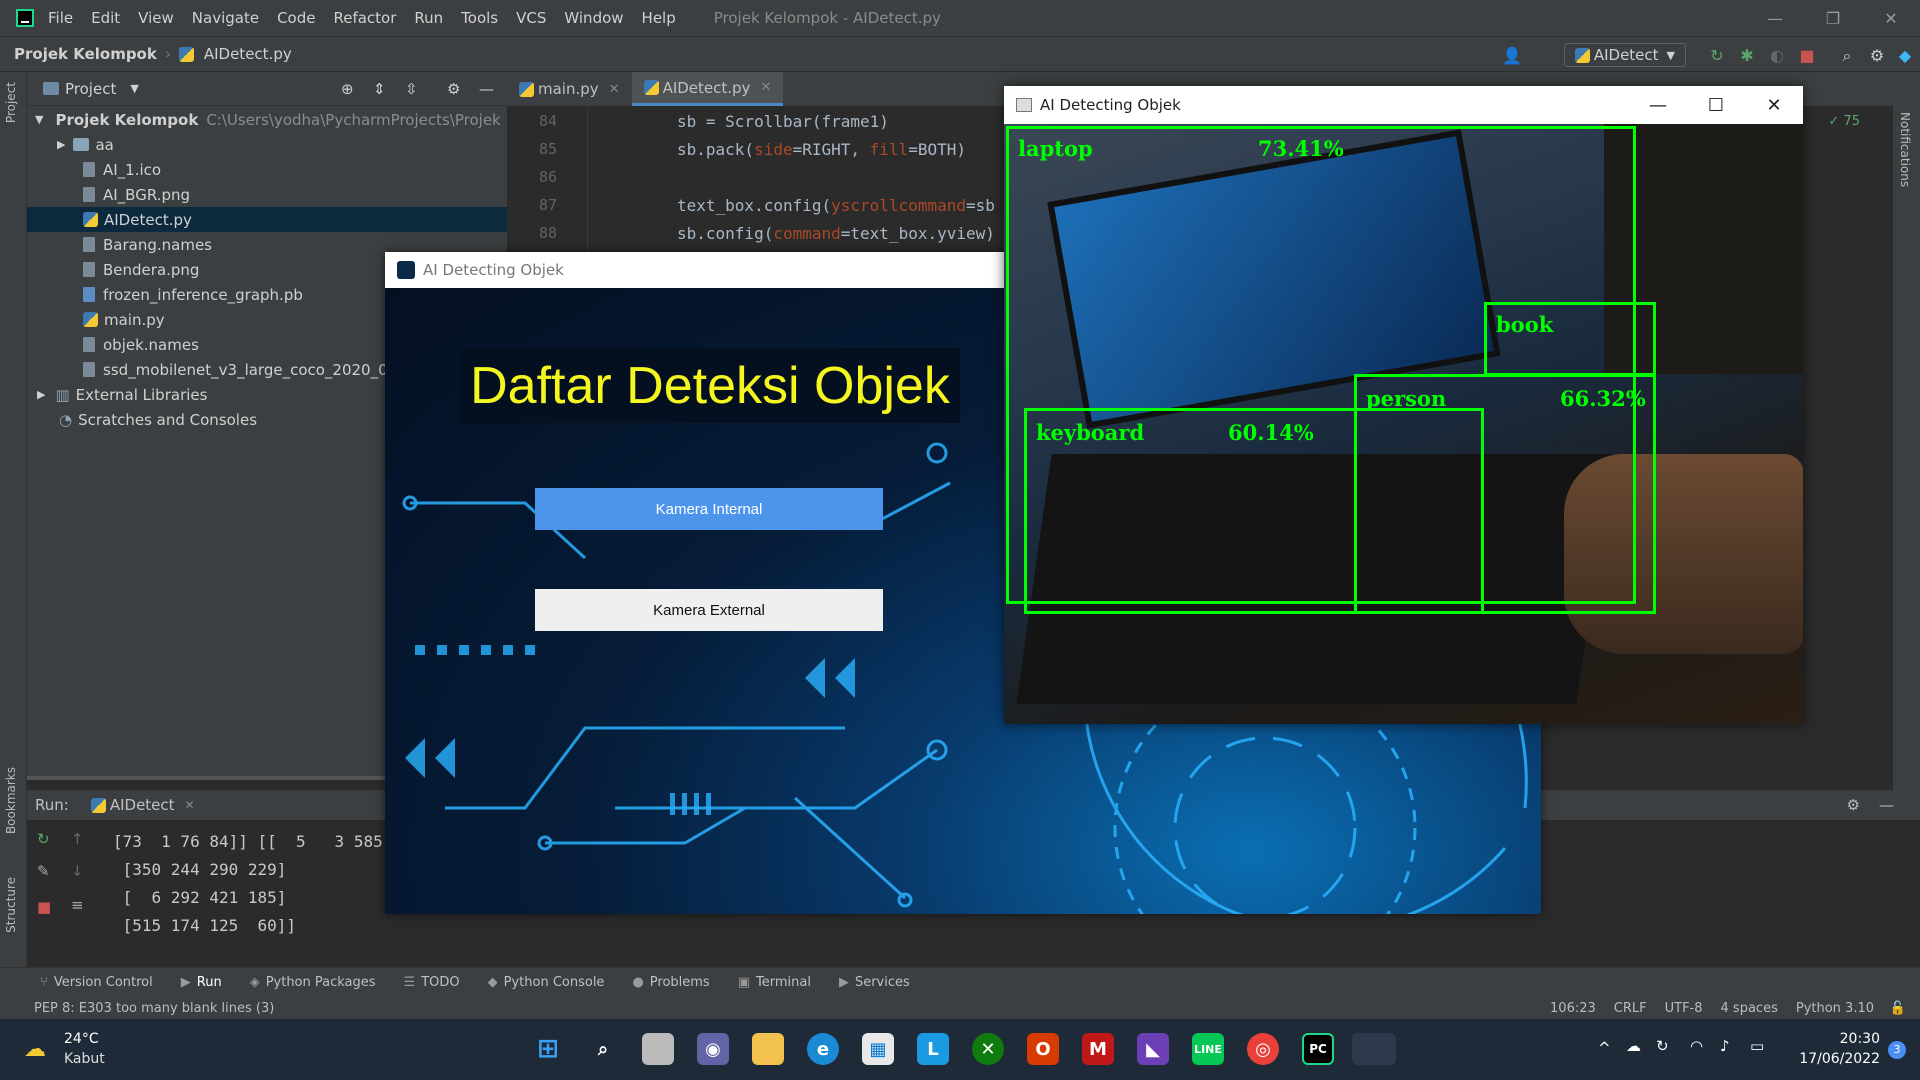  What do you see at coordinates (1098, 1049) in the screenshot?
I see `mcafee-icon: M` at bounding box center [1098, 1049].